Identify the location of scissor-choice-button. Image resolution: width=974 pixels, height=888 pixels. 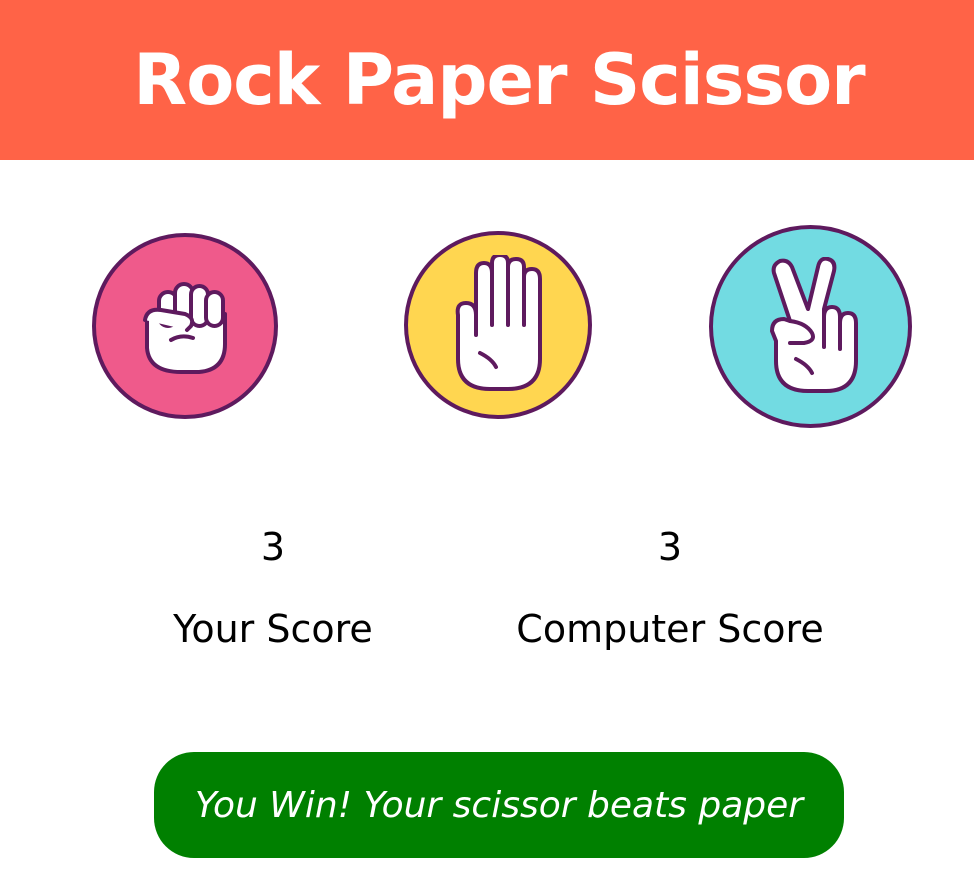
(810, 326).